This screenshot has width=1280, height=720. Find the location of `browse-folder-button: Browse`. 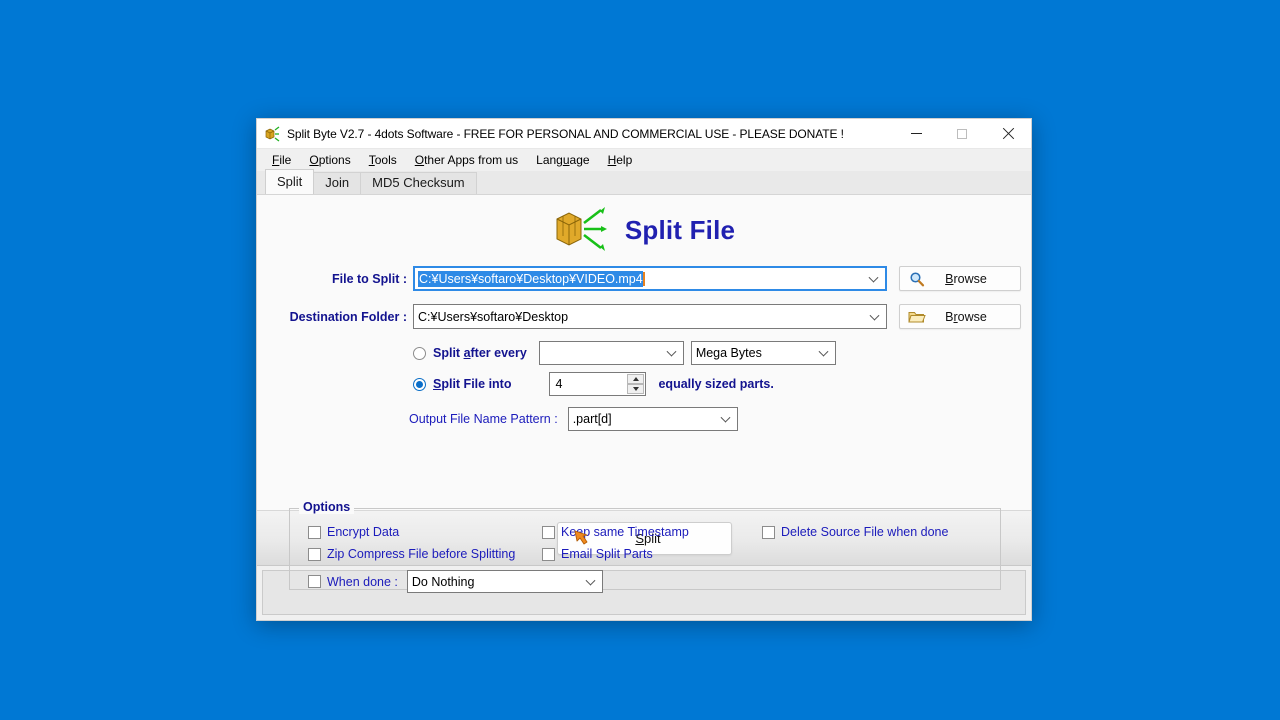

browse-folder-button: Browse is located at coordinates (960, 316).